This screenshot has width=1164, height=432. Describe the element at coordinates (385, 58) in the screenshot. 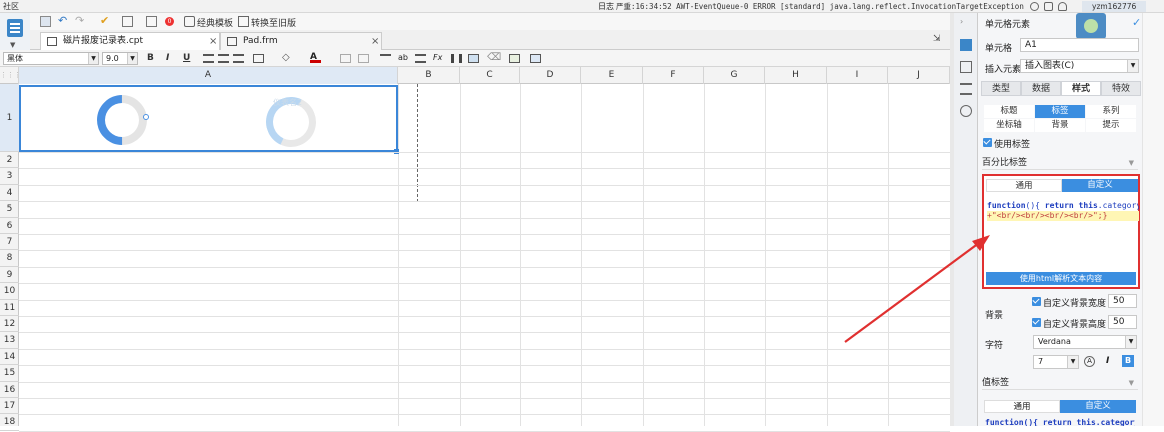

I see `insert-row-icon` at that location.